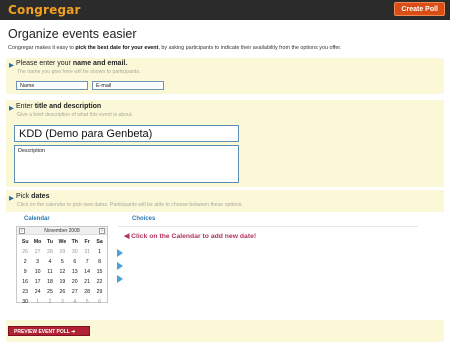  I want to click on calendar-day: 22, so click(99, 282).